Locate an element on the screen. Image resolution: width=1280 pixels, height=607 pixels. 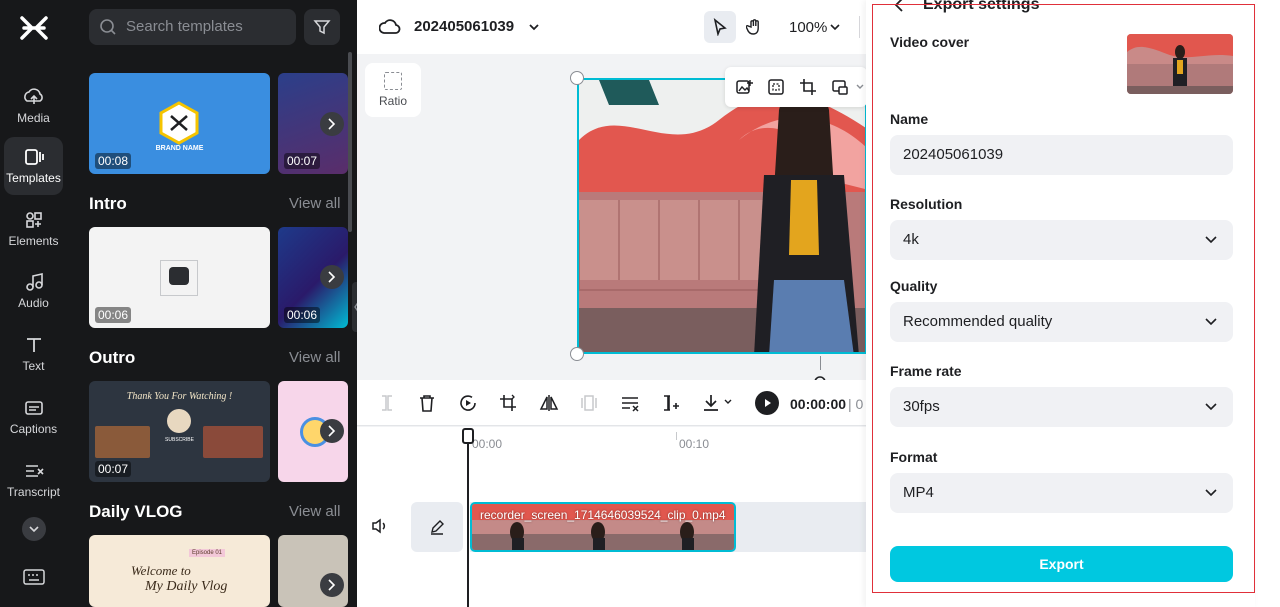
resize-handle-top-left is located at coordinates (577, 78).